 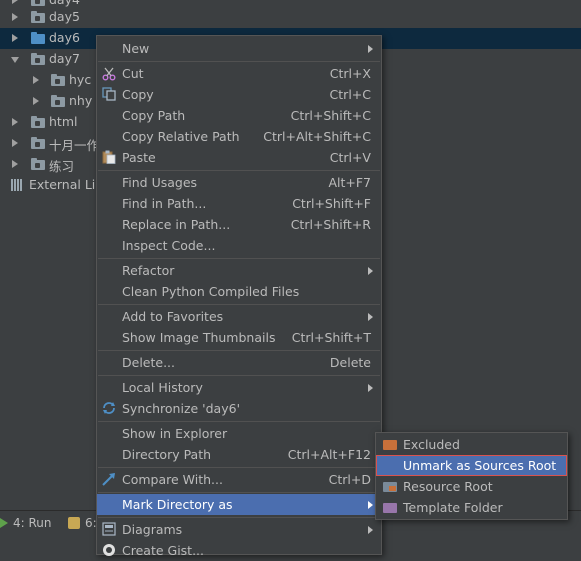 What do you see at coordinates (239, 529) in the screenshot?
I see `menu-item-diagrams: Diagrams` at bounding box center [239, 529].